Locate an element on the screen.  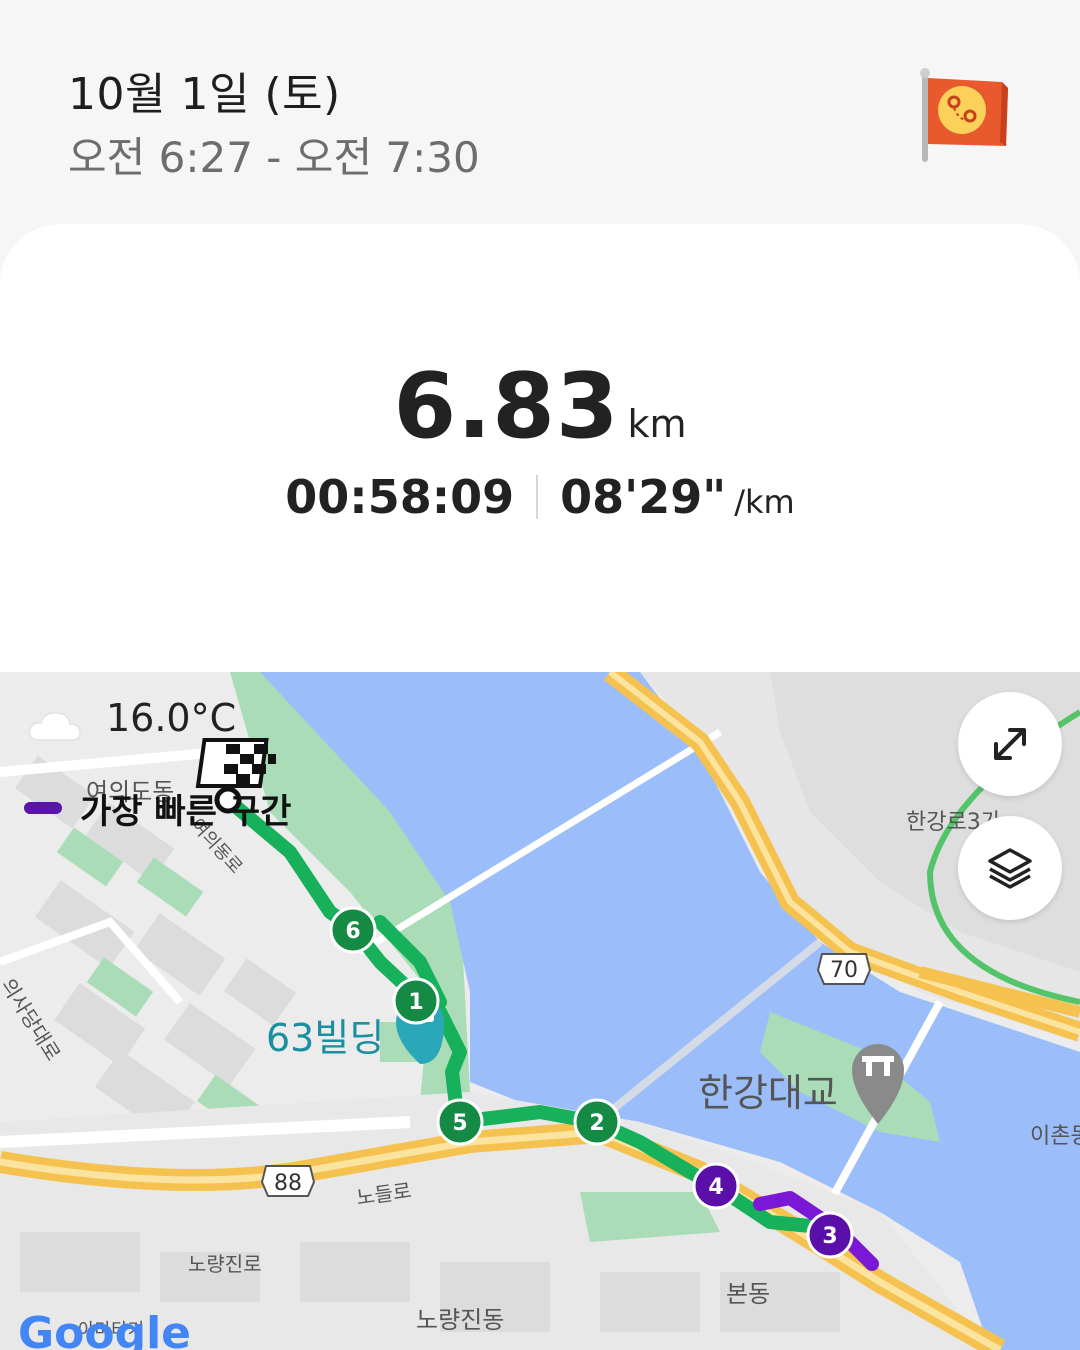
km-marker-2: 2 is located at coordinates (597, 1122).